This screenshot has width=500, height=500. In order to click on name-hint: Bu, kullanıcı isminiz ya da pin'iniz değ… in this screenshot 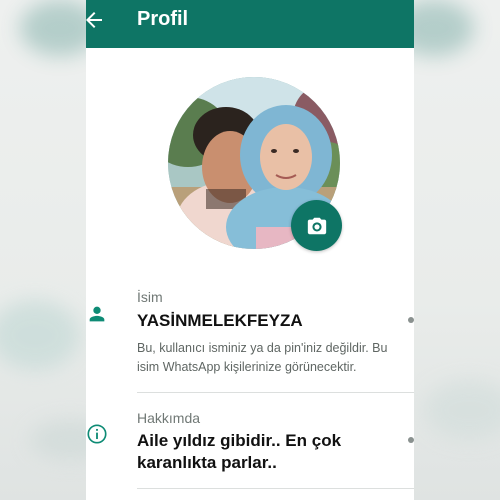, I will do `click(262, 357)`.